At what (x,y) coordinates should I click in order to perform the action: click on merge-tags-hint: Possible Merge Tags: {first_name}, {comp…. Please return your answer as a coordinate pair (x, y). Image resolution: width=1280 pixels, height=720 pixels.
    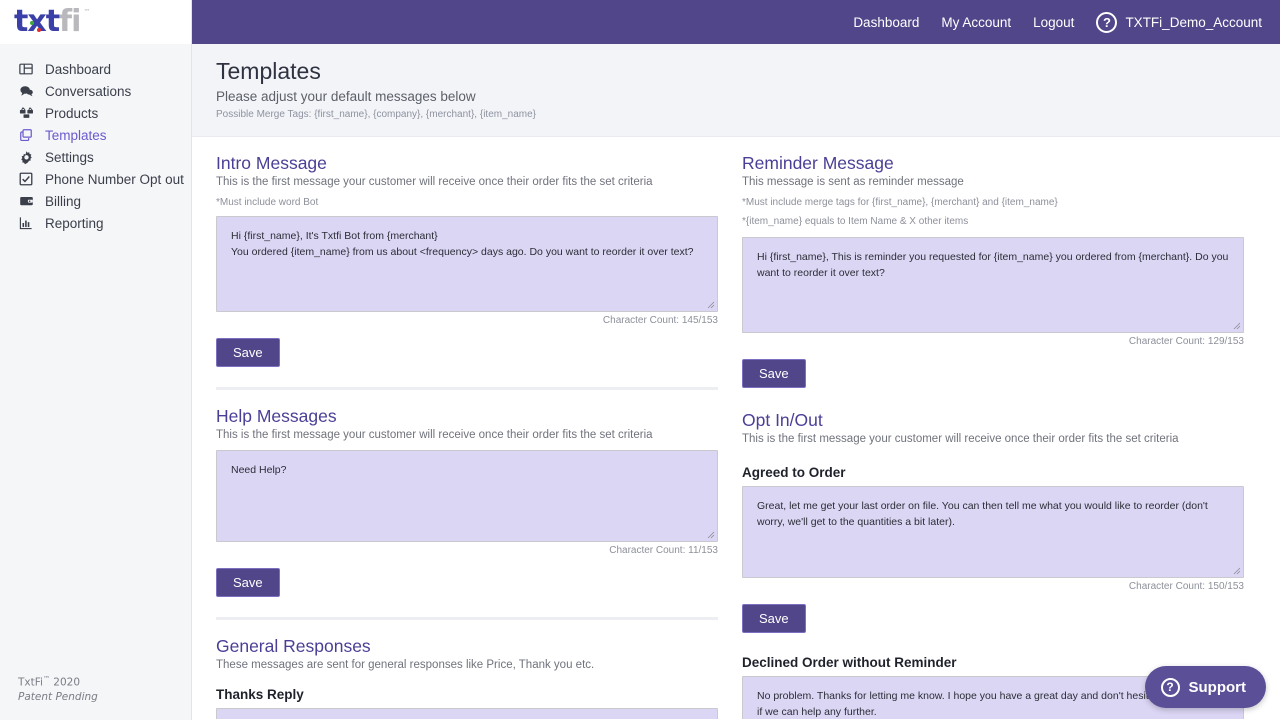
    Looking at the image, I should click on (376, 114).